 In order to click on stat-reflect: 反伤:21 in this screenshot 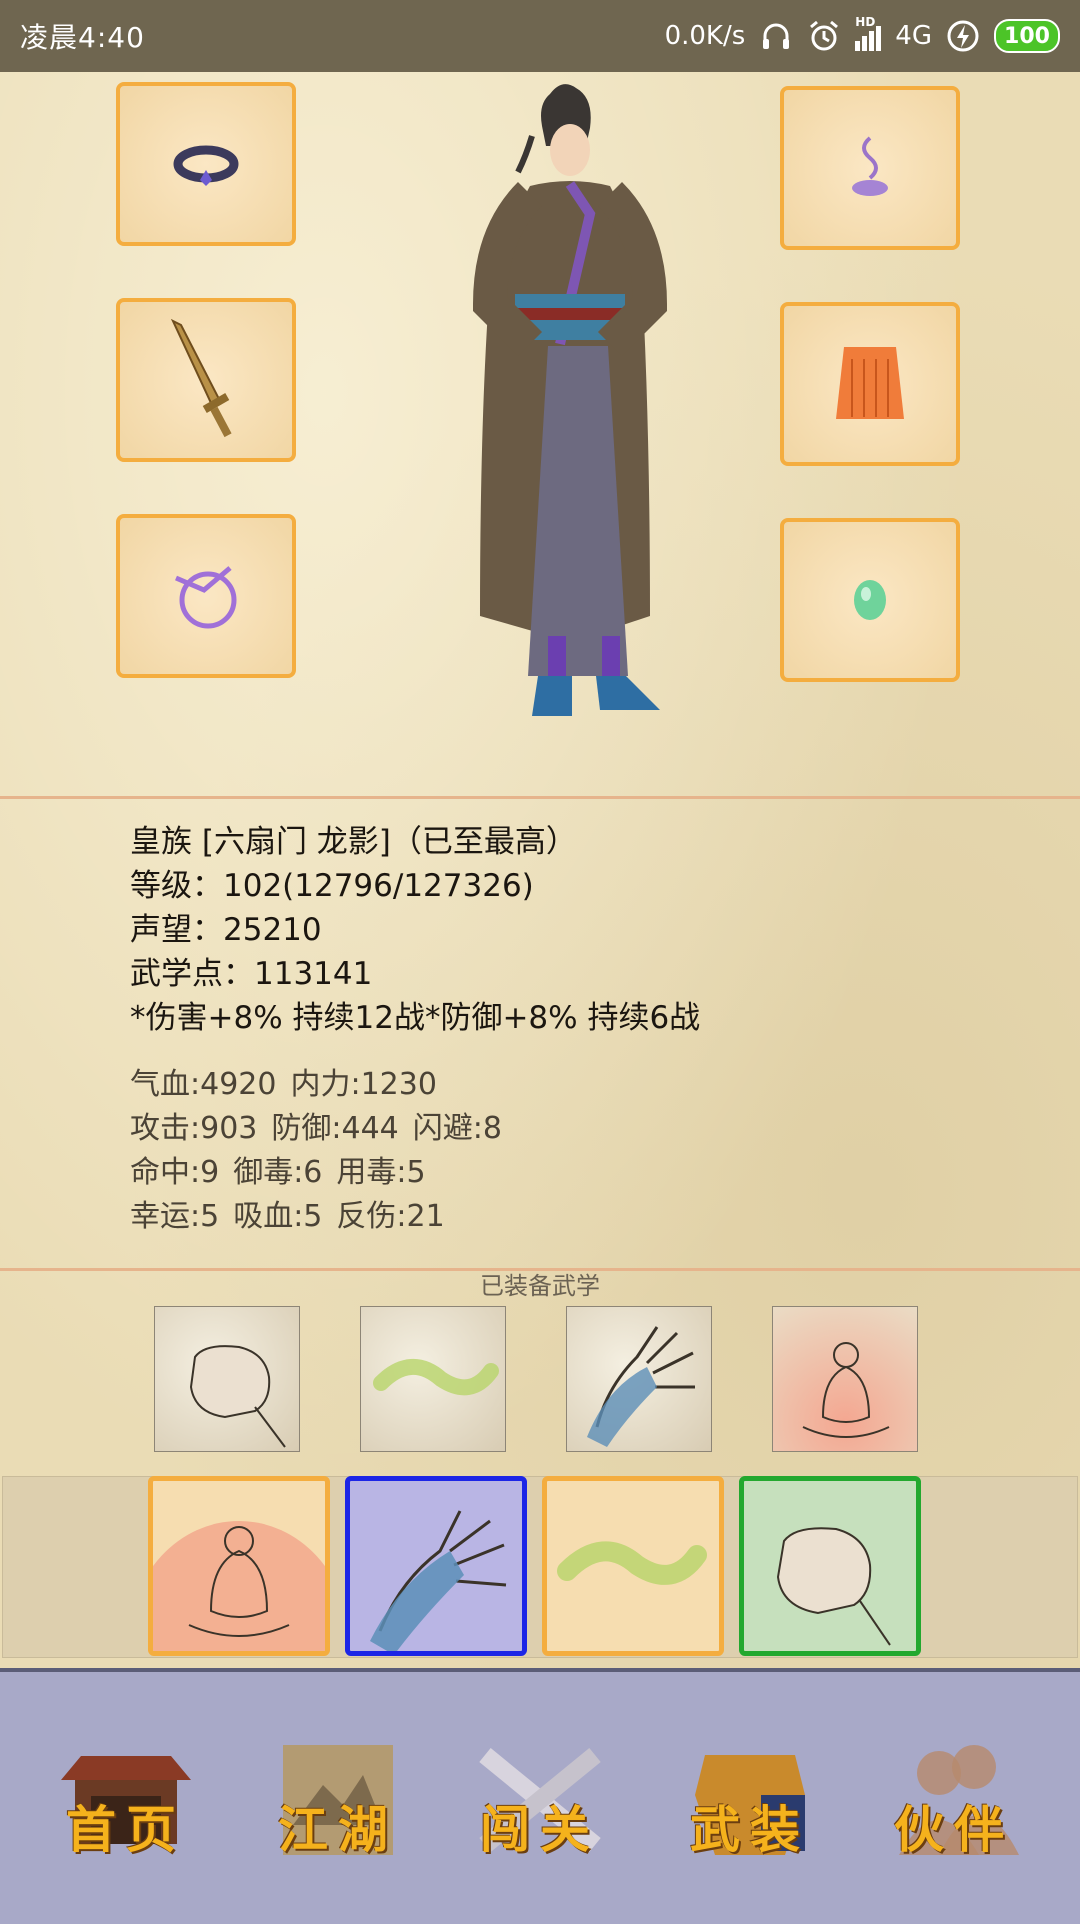, I will do `click(390, 1216)`.